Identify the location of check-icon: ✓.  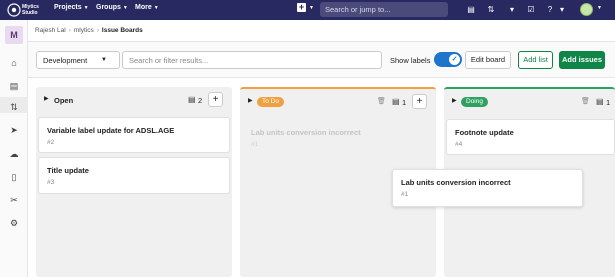
(454, 59).